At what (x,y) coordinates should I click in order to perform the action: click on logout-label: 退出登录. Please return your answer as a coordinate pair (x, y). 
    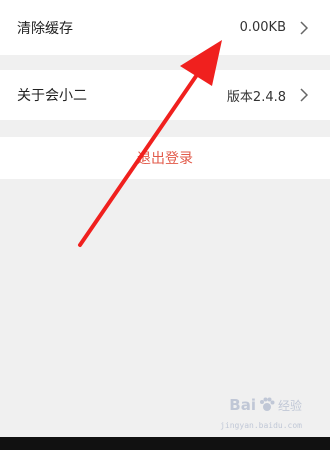
    Looking at the image, I should click on (165, 159).